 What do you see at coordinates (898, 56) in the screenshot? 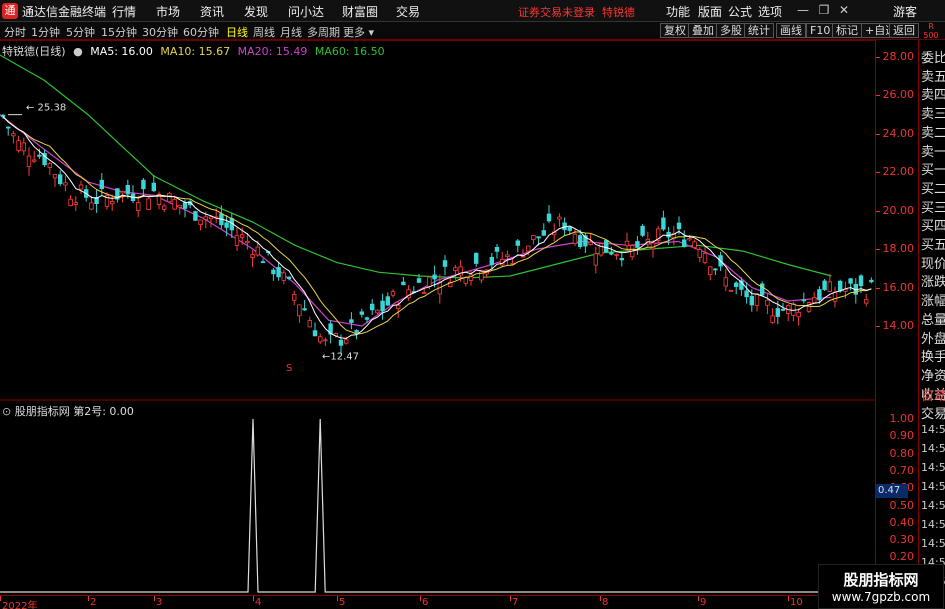
I see `price-tick-label: 28.00` at bounding box center [898, 56].